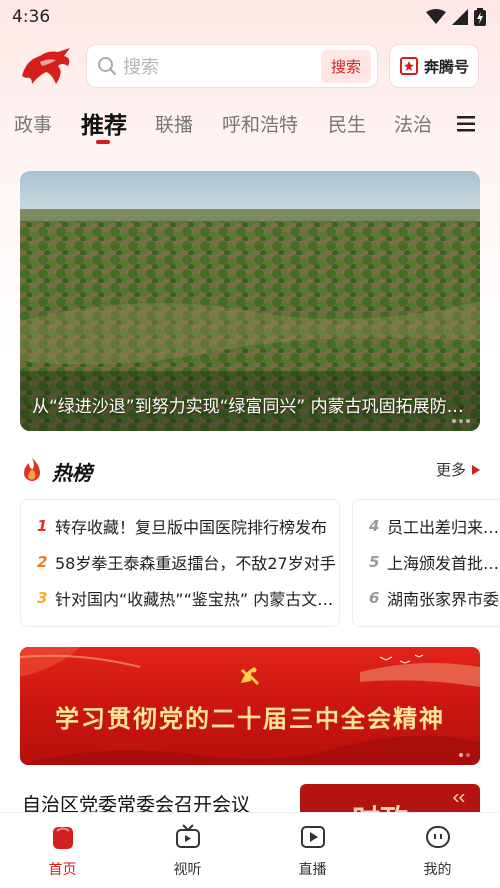 The image size is (500, 888). Describe the element at coordinates (187, 870) in the screenshot. I see `nav-label-video: 视听` at that location.